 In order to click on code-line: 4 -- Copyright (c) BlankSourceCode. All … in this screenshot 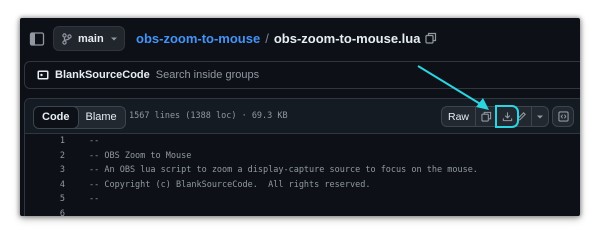, I will do `click(302, 185)`.